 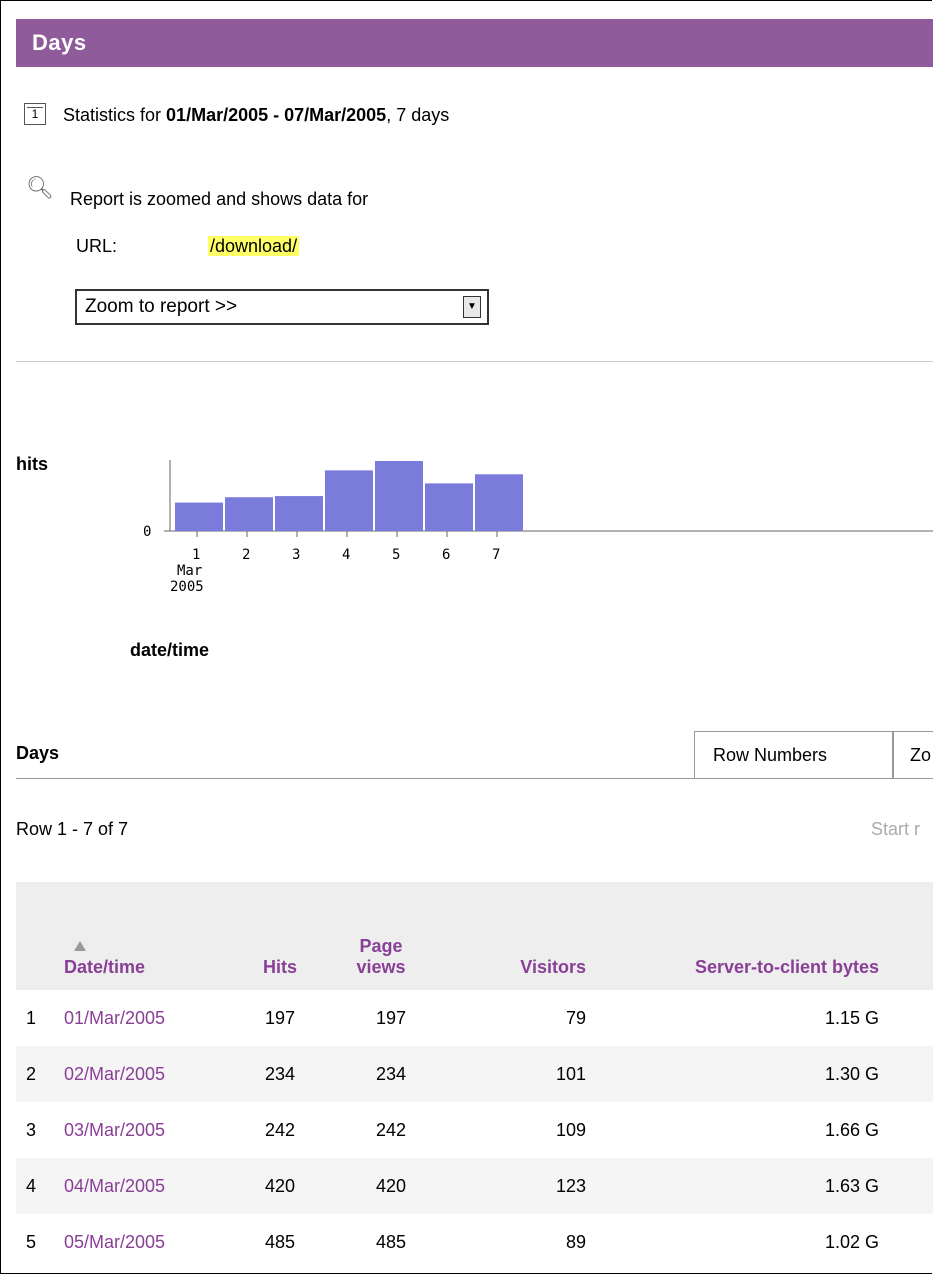 What do you see at coordinates (280, 1241) in the screenshot?
I see `hits-cell: 485` at bounding box center [280, 1241].